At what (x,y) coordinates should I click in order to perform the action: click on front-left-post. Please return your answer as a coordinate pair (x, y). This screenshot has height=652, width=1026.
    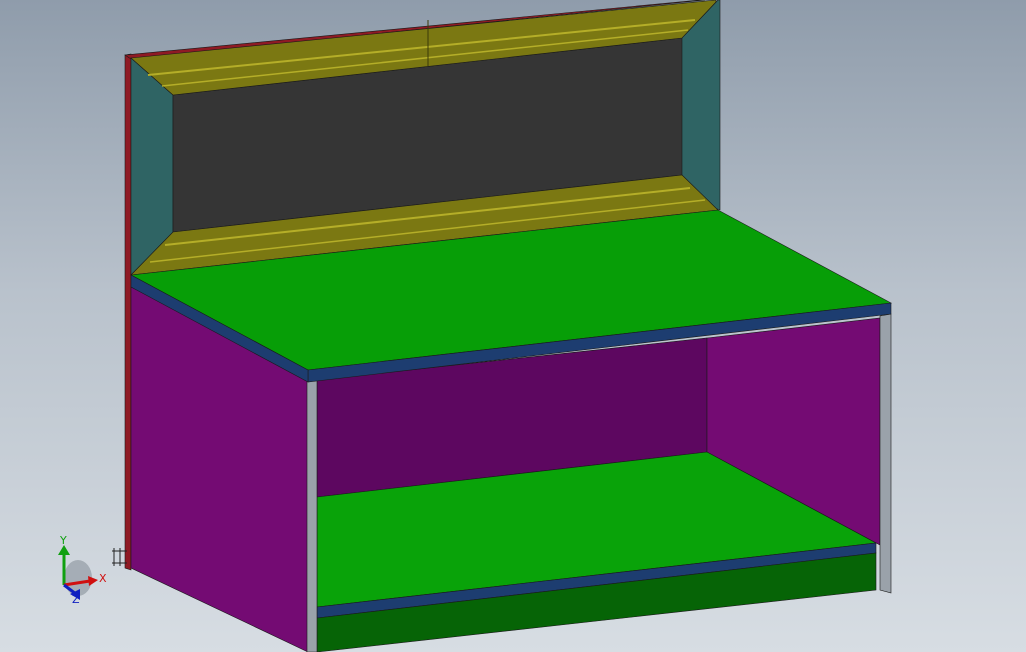
    Looking at the image, I should click on (312, 515).